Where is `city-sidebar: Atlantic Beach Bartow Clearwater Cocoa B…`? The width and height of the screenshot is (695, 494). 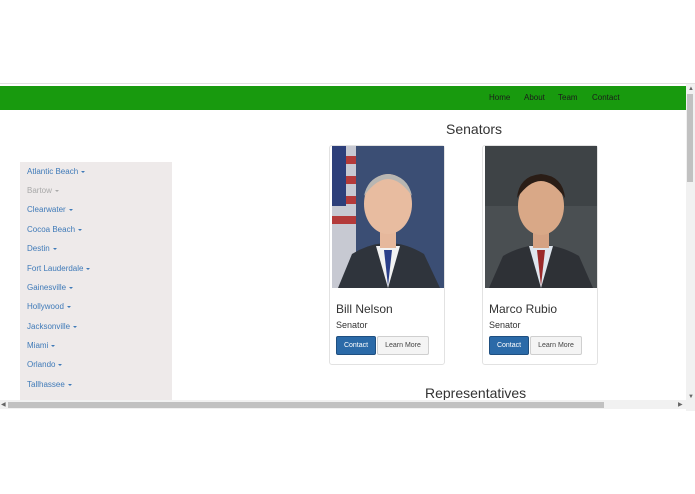 city-sidebar: Atlantic Beach Bartow Clearwater Cocoa B… is located at coordinates (96, 282).